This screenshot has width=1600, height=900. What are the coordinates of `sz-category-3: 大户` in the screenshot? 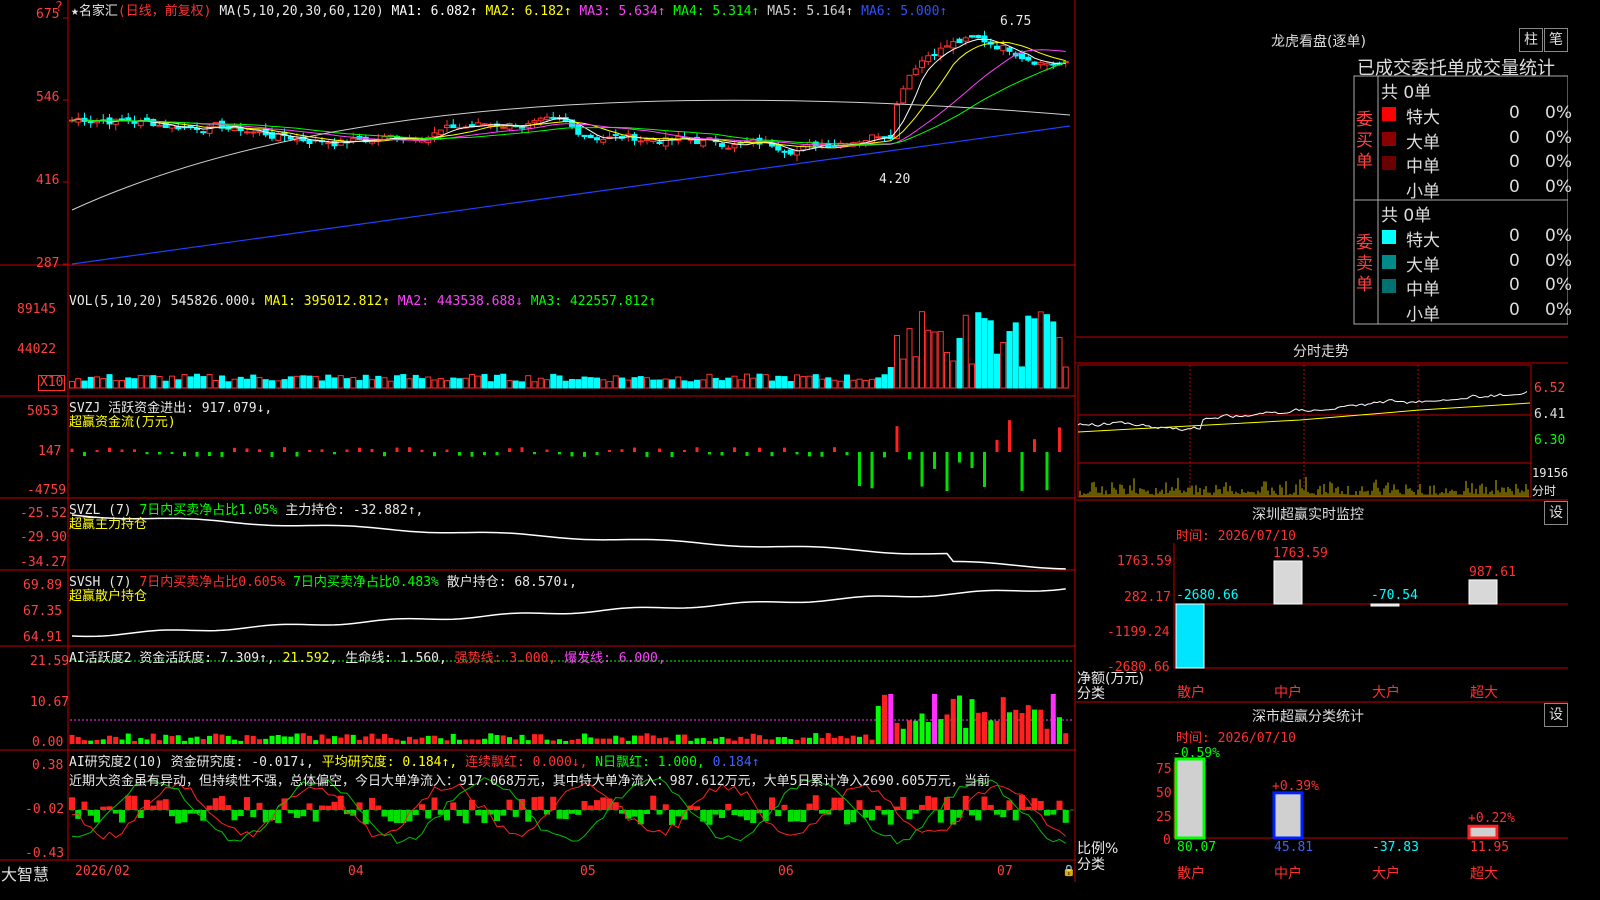 It's located at (1386, 693).